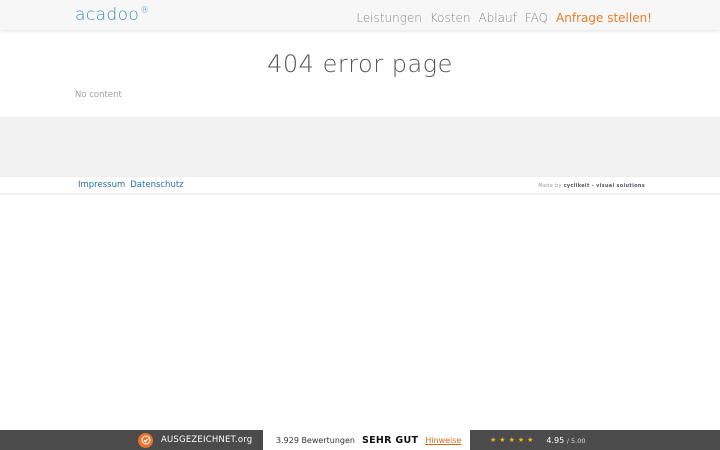 The width and height of the screenshot is (720, 450). I want to click on badge-brand: AUSGEZEICHNET.org, so click(195, 440).